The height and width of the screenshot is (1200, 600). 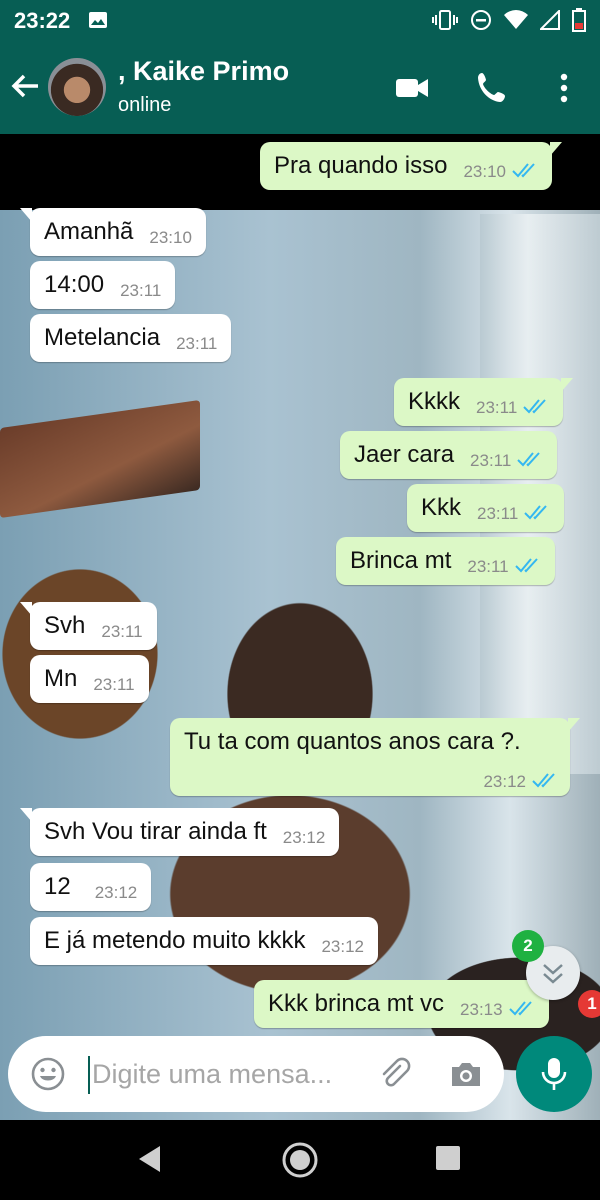 What do you see at coordinates (150, 1159) in the screenshot?
I see `nav-back-icon` at bounding box center [150, 1159].